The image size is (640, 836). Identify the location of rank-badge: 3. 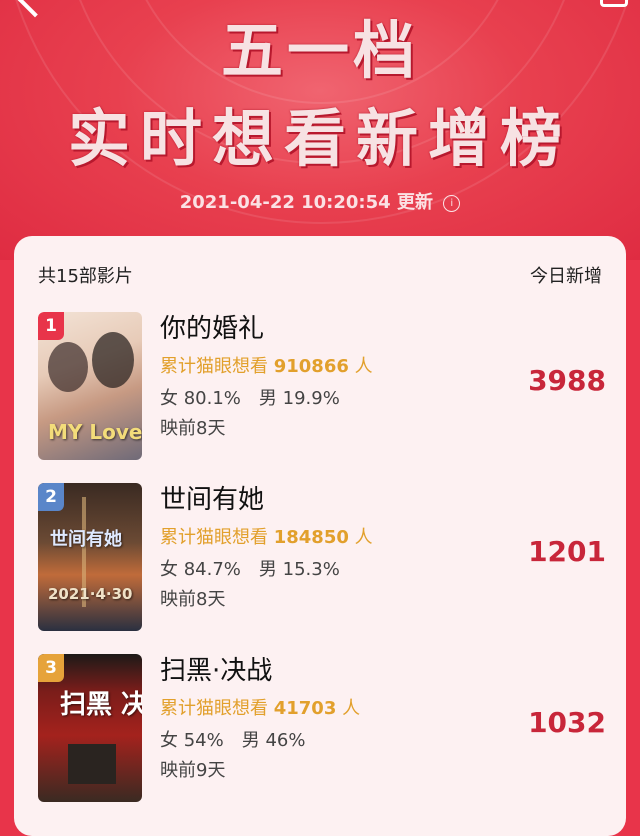
(51, 668).